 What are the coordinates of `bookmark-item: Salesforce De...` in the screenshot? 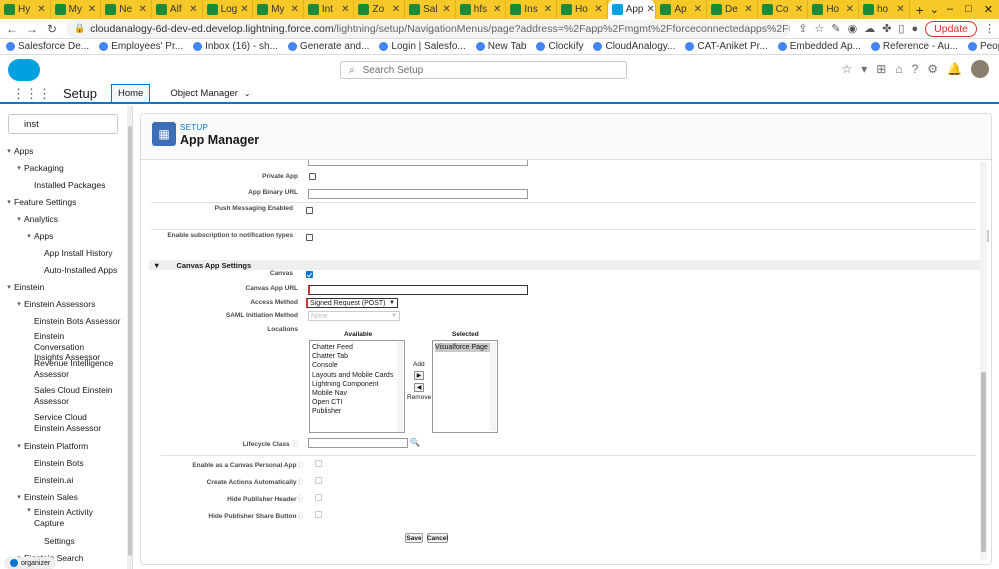 It's located at (47, 46).